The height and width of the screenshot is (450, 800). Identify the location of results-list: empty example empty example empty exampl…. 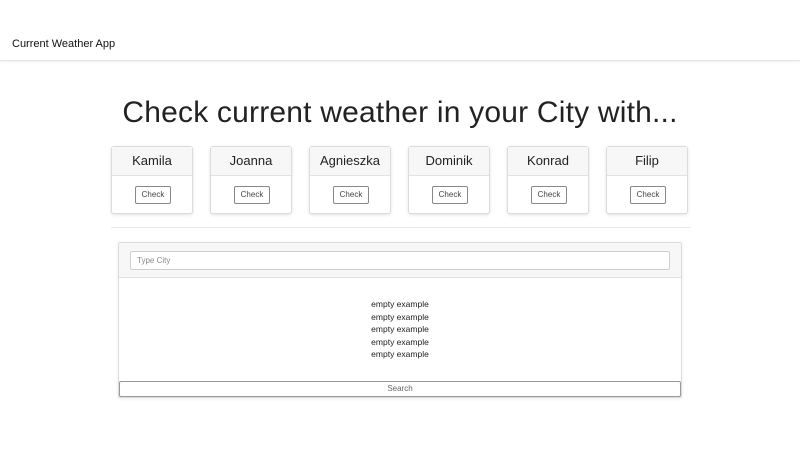
(400, 329).